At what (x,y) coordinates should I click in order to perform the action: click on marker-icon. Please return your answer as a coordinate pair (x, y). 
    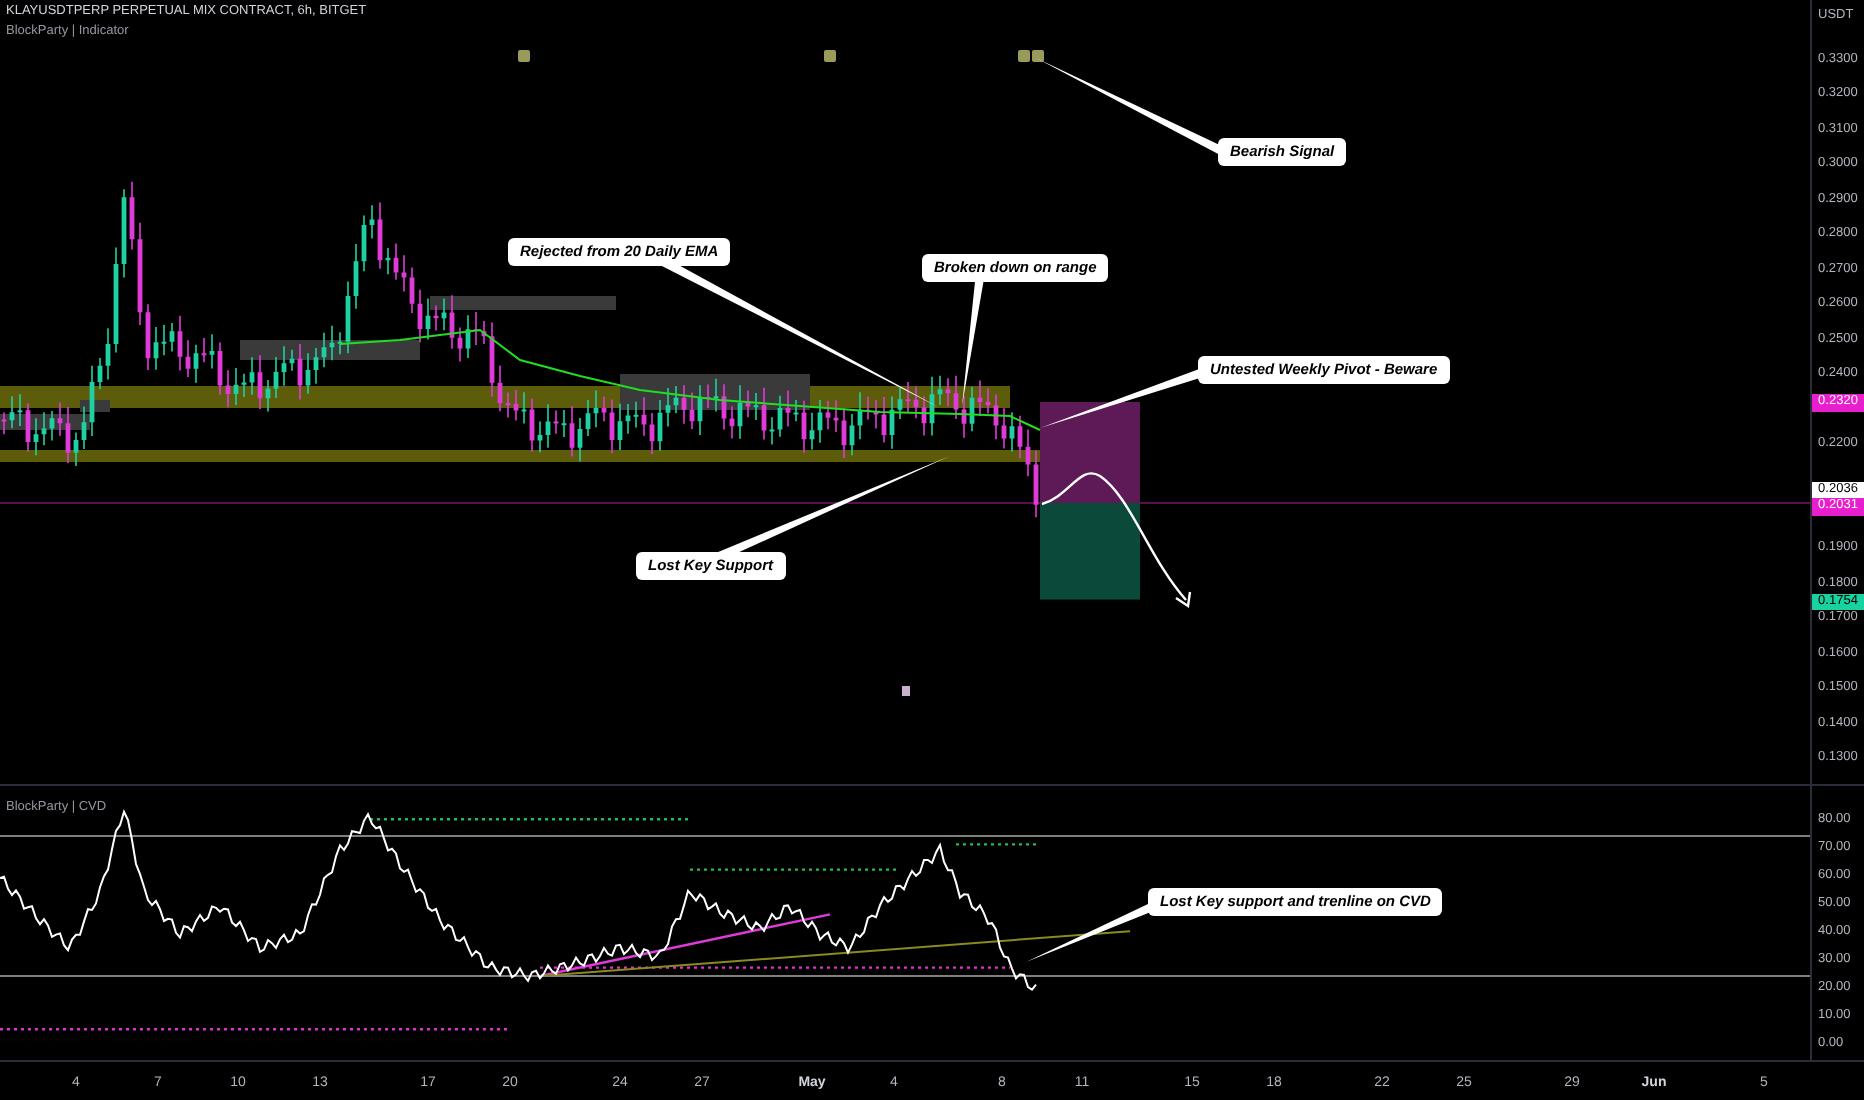
    Looking at the image, I should click on (906, 691).